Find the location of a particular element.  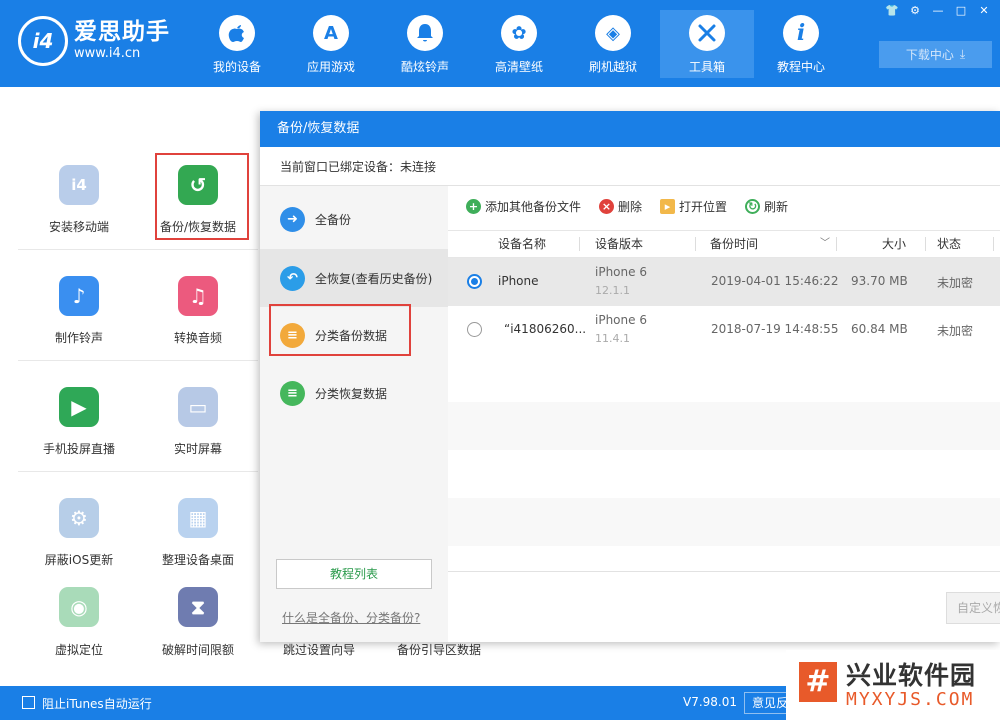

watermark-url: MYXYJS.COM is located at coordinates (910, 699).